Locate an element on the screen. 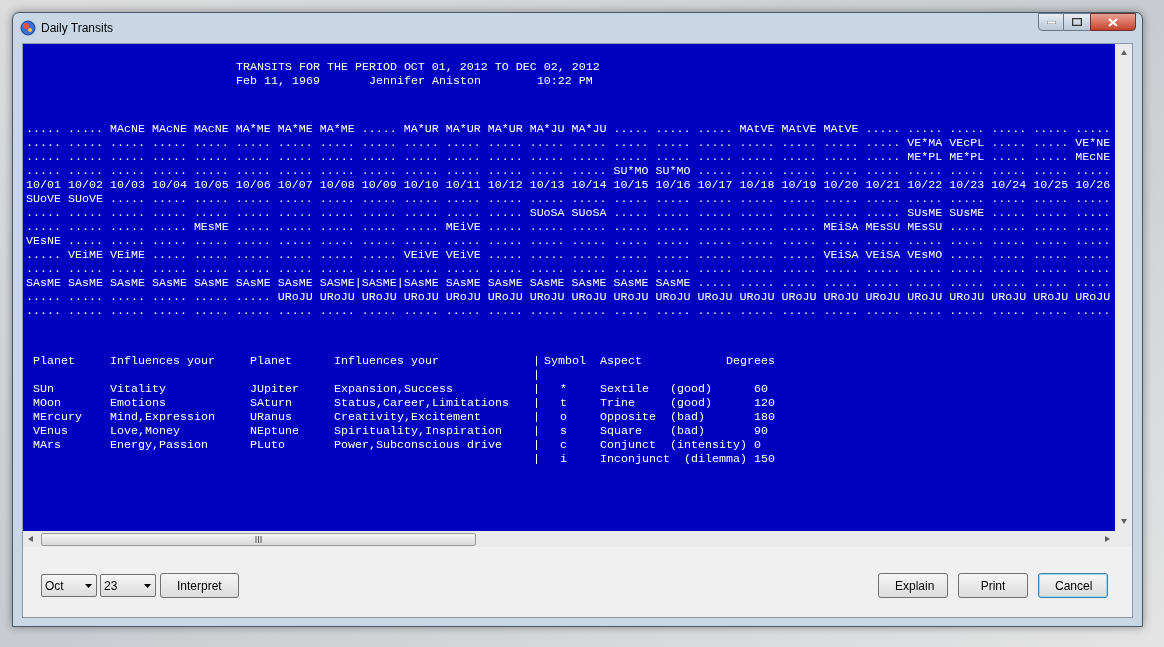 The width and height of the screenshot is (1164, 647). aspect-text: Square (bad) is located at coordinates (652, 431).